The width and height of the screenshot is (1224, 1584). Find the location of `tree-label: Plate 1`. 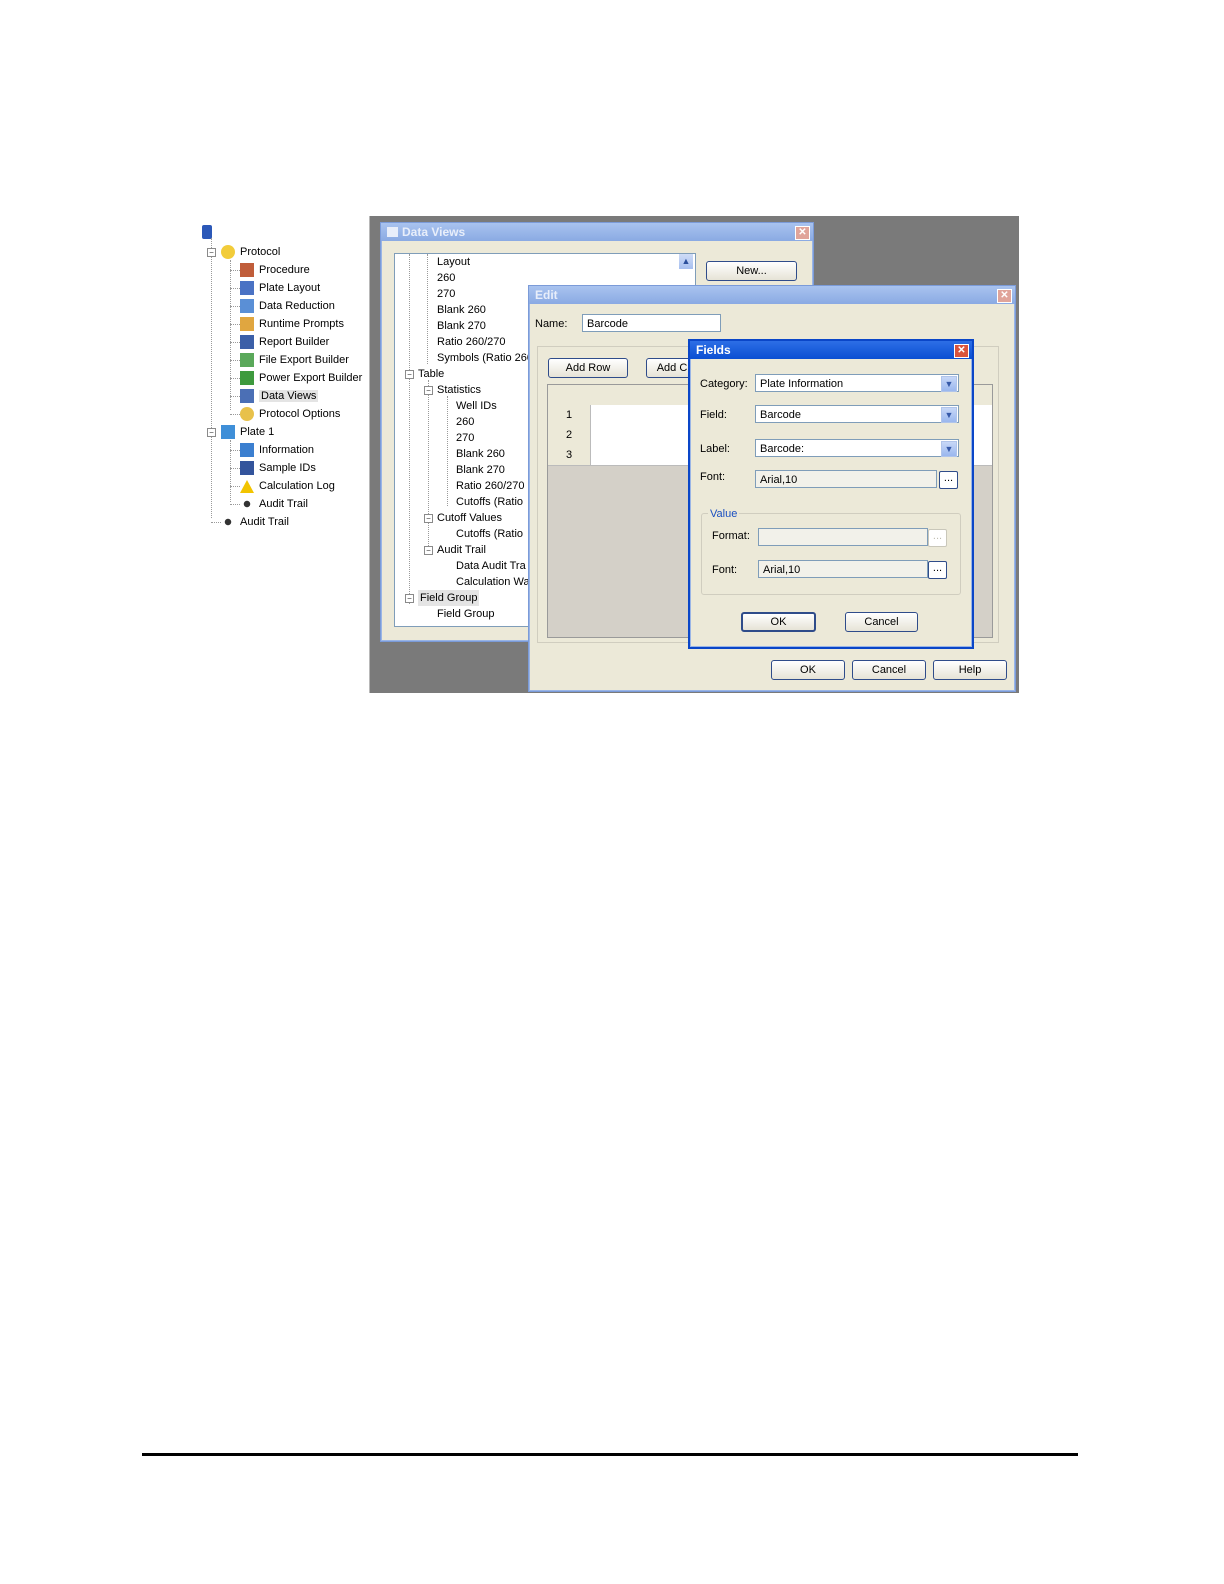

tree-label: Plate 1 is located at coordinates (257, 432).